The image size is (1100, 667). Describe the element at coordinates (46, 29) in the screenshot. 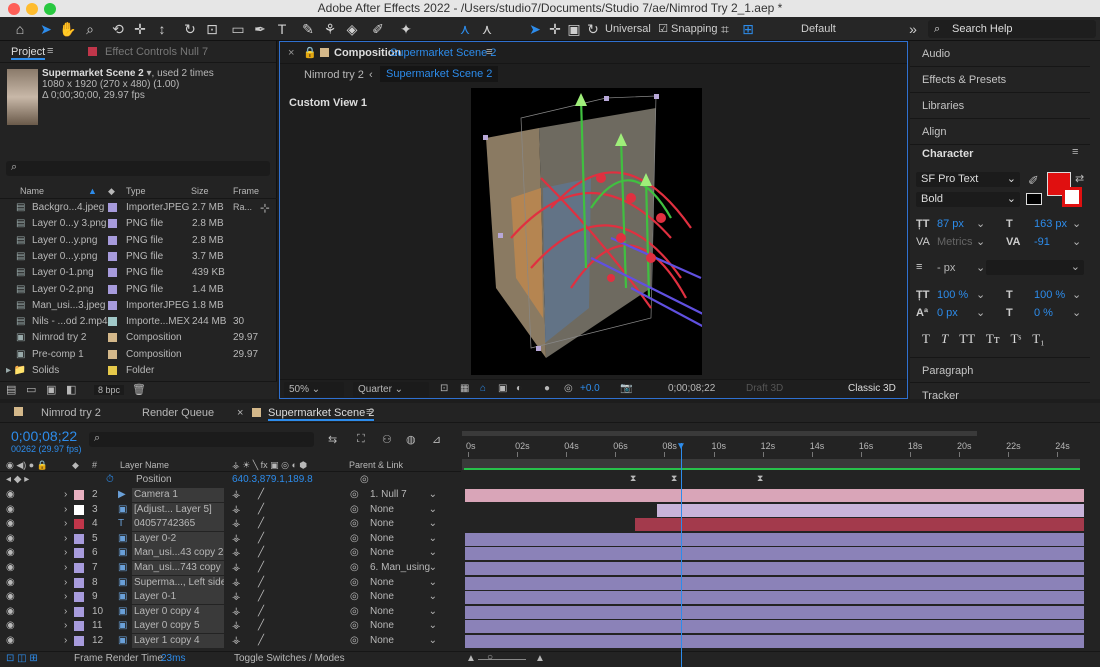

I see `selection-tool-icon: ➤` at that location.